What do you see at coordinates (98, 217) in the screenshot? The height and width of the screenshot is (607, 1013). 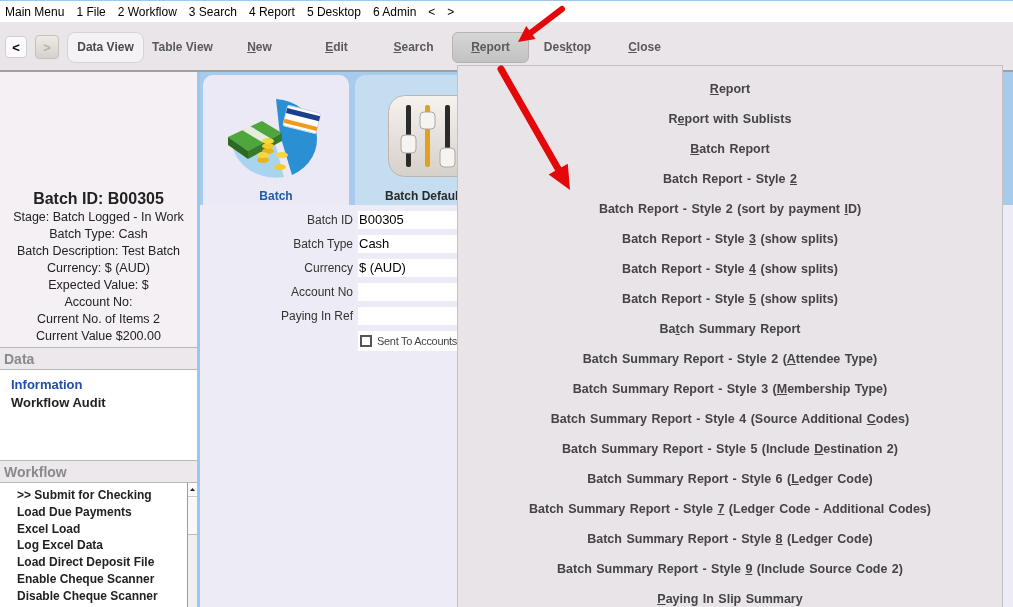 I see `batch-detail-text: Stage: Batch Logged - In Work` at bounding box center [98, 217].